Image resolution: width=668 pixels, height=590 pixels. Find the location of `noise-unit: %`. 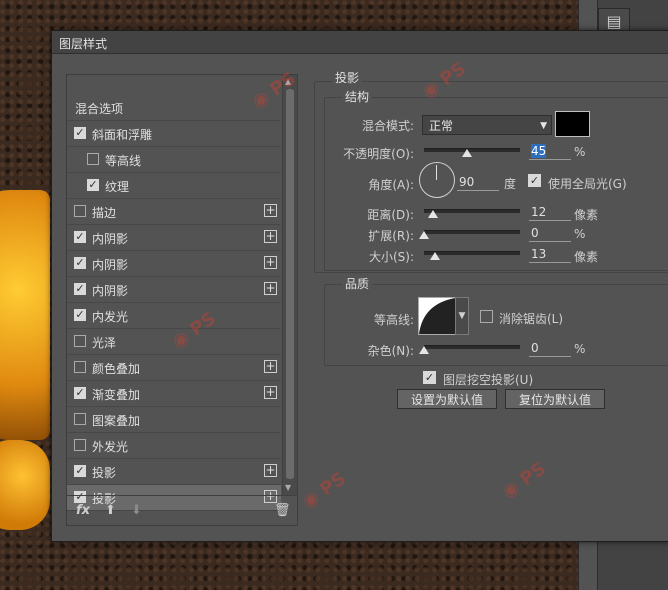

noise-unit: % is located at coordinates (580, 349).